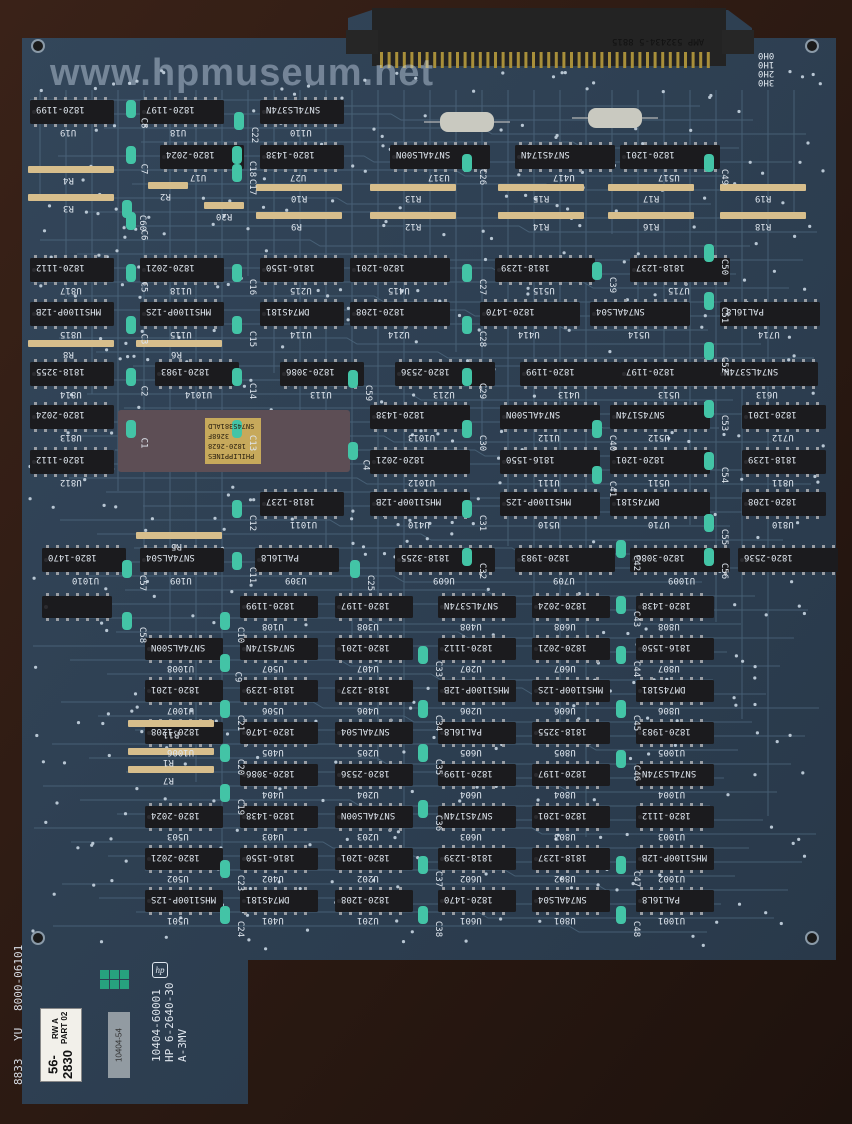 The height and width of the screenshot is (1124, 852). What do you see at coordinates (368, 836) in the screenshot?
I see `unit-label: U203` at bounding box center [368, 836].